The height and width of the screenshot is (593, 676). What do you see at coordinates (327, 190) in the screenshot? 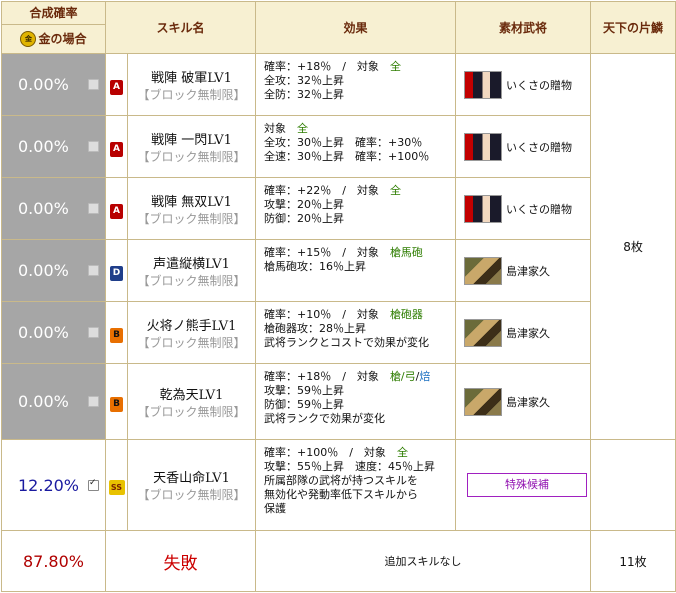
I see `effect-text: 確率：+22％ / 対象` at bounding box center [327, 190].